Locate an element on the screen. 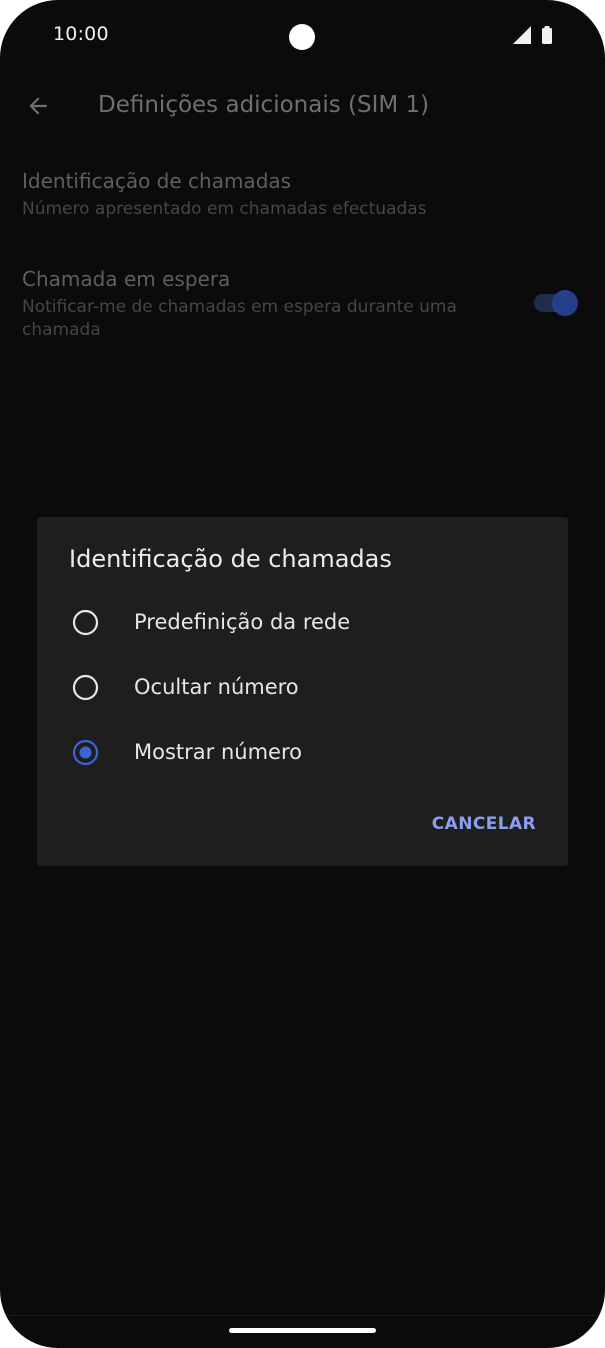  toggle-thumb is located at coordinates (565, 303).